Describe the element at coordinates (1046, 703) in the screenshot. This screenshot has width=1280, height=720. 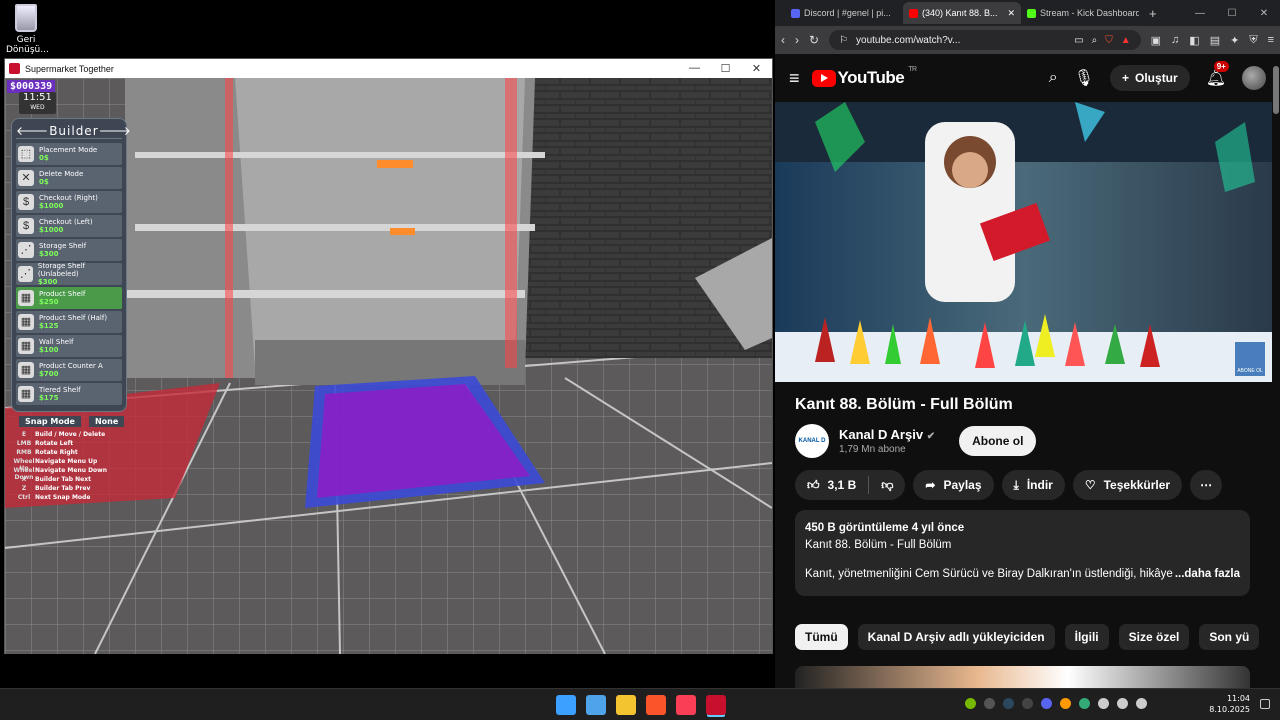
I see `discord-tray-icon` at that location.